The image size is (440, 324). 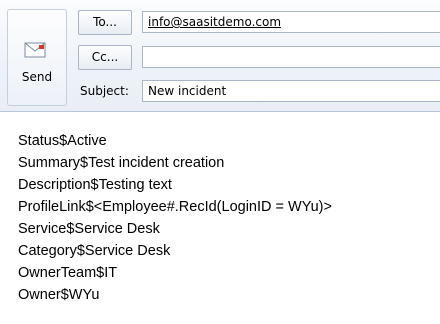 What do you see at coordinates (59, 295) in the screenshot?
I see `body-line: Owner$WYu` at bounding box center [59, 295].